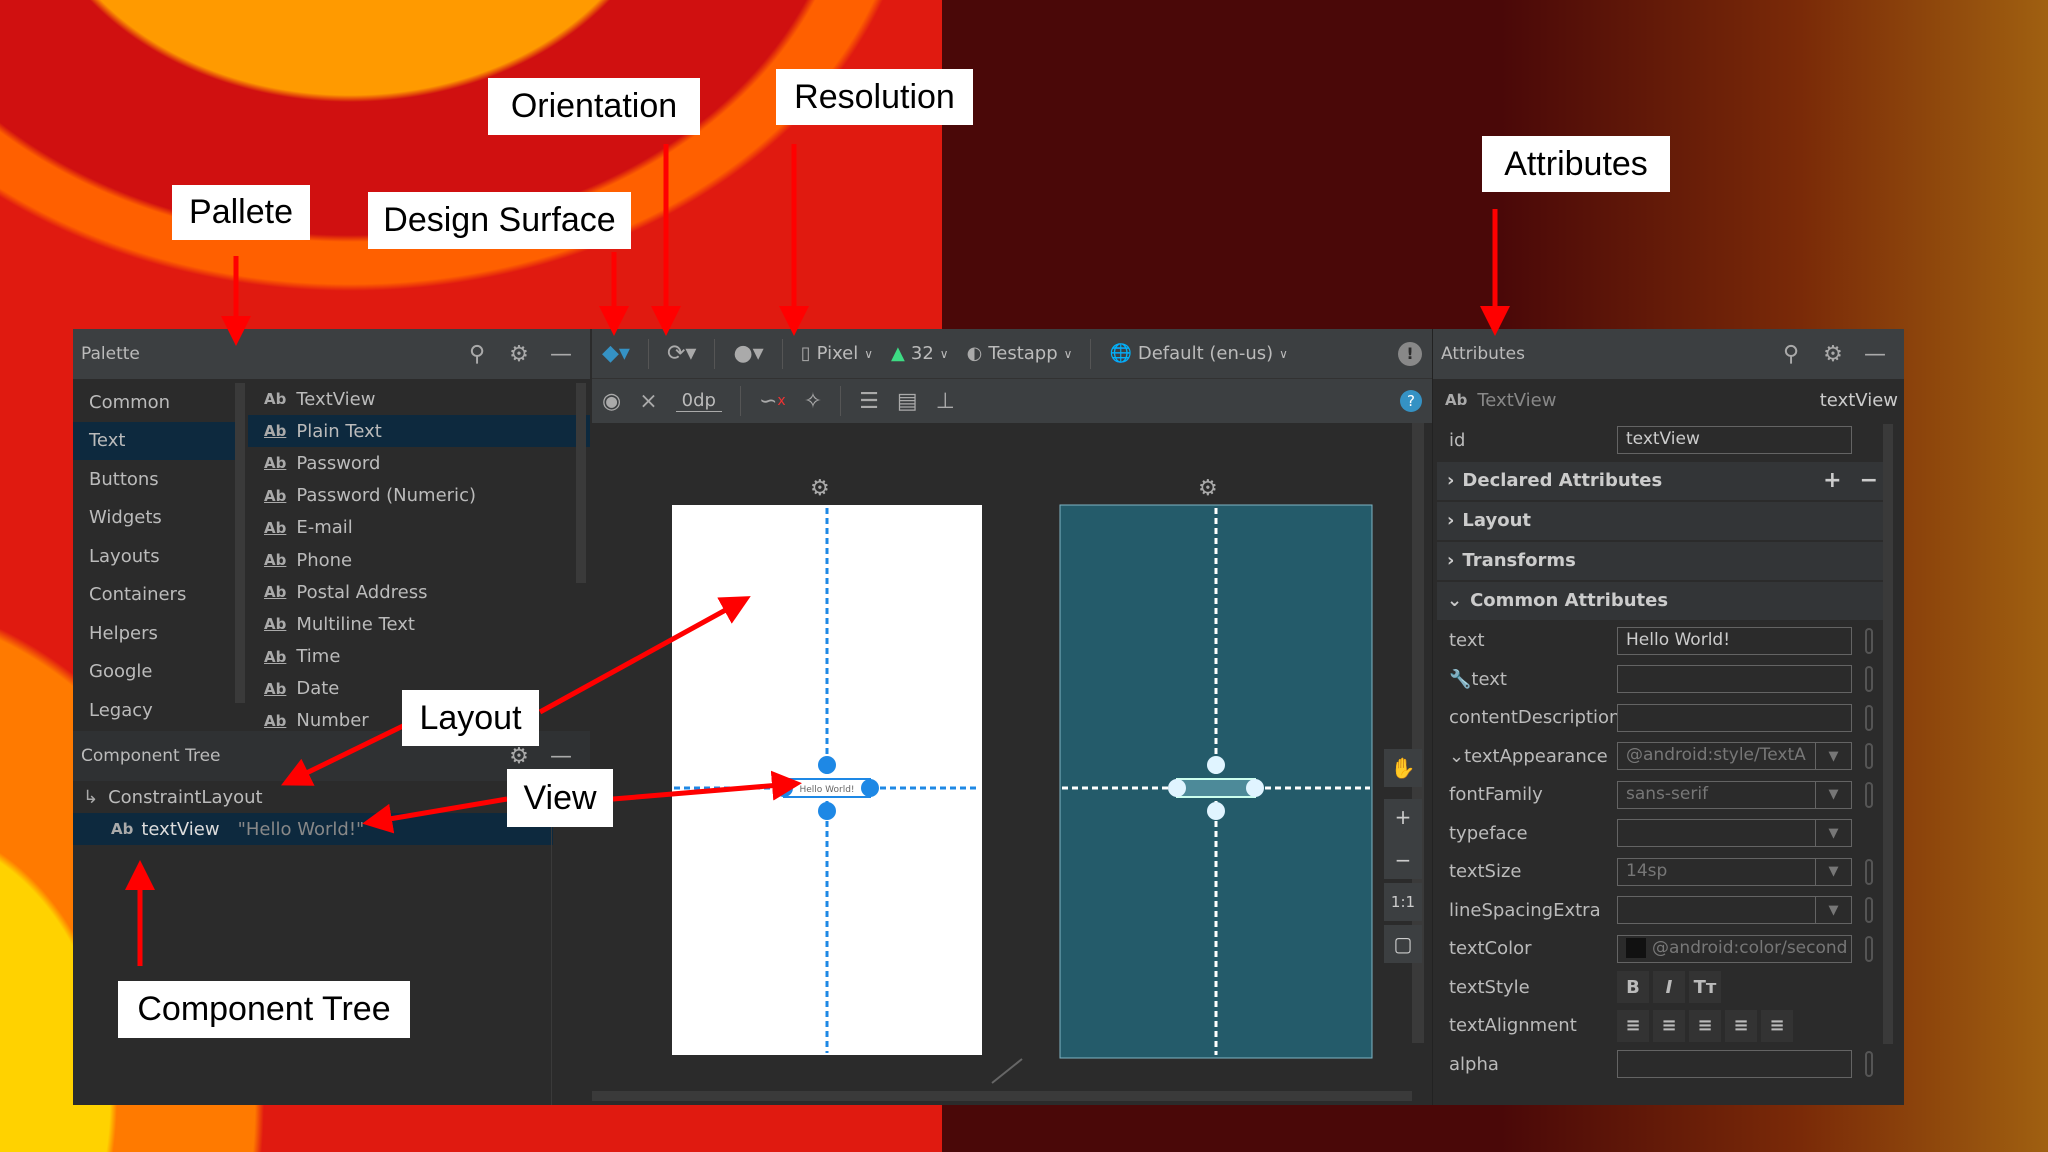 The height and width of the screenshot is (1152, 2048). I want to click on annotation-design-surface: Design Surface, so click(499, 220).